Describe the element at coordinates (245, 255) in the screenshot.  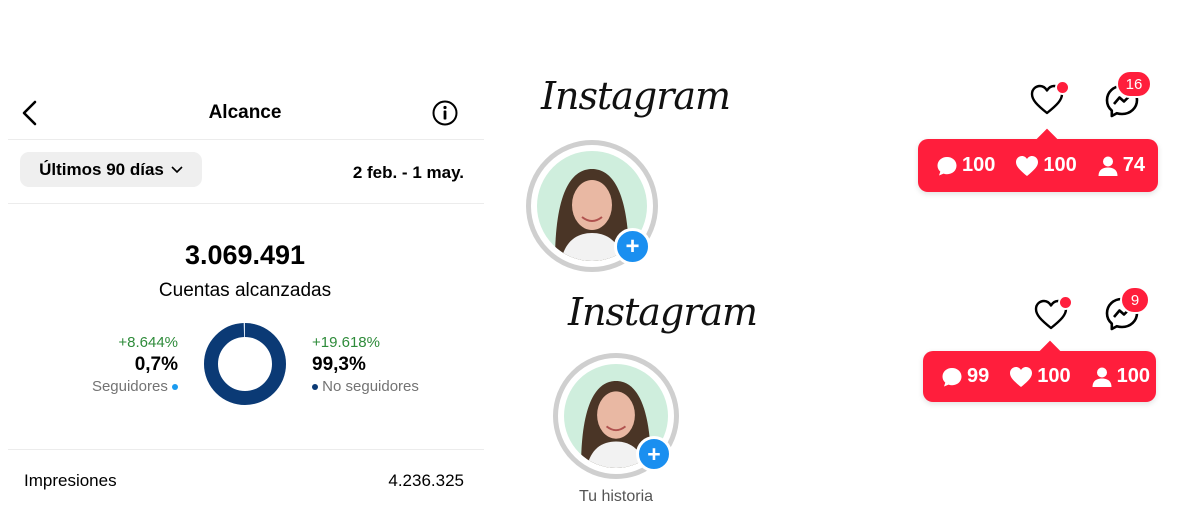
I see `accounts-reached-value: 3.069.491` at that location.